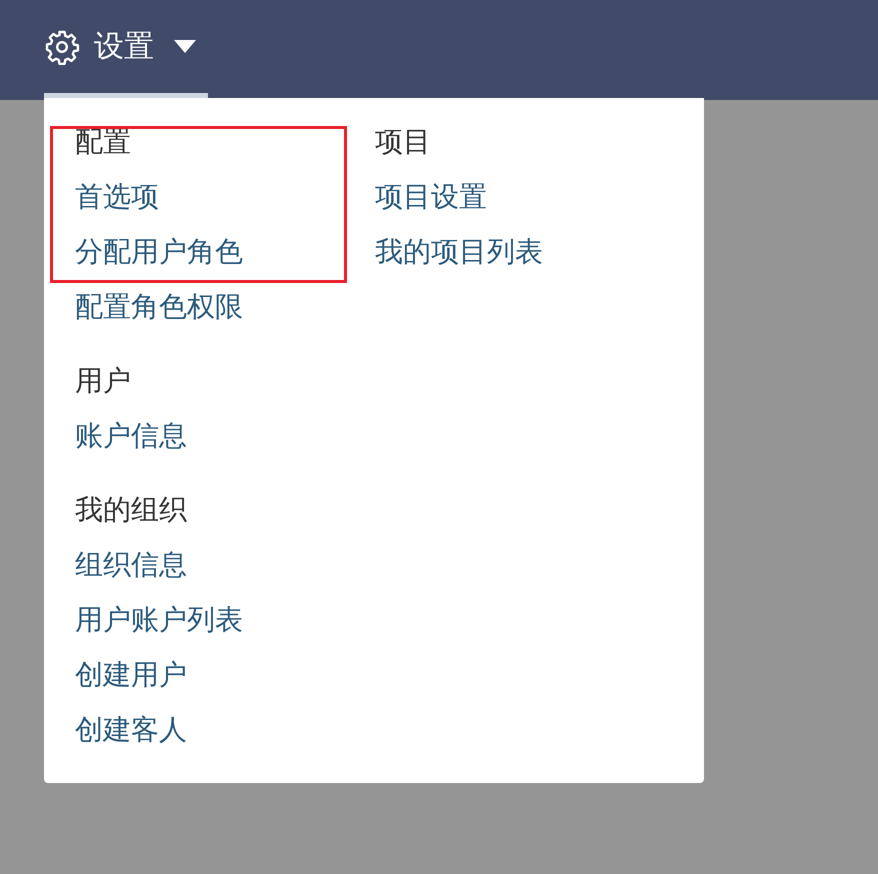 This screenshot has height=874, width=878. What do you see at coordinates (103, 381) in the screenshot?
I see `menu-heading: 用户` at bounding box center [103, 381].